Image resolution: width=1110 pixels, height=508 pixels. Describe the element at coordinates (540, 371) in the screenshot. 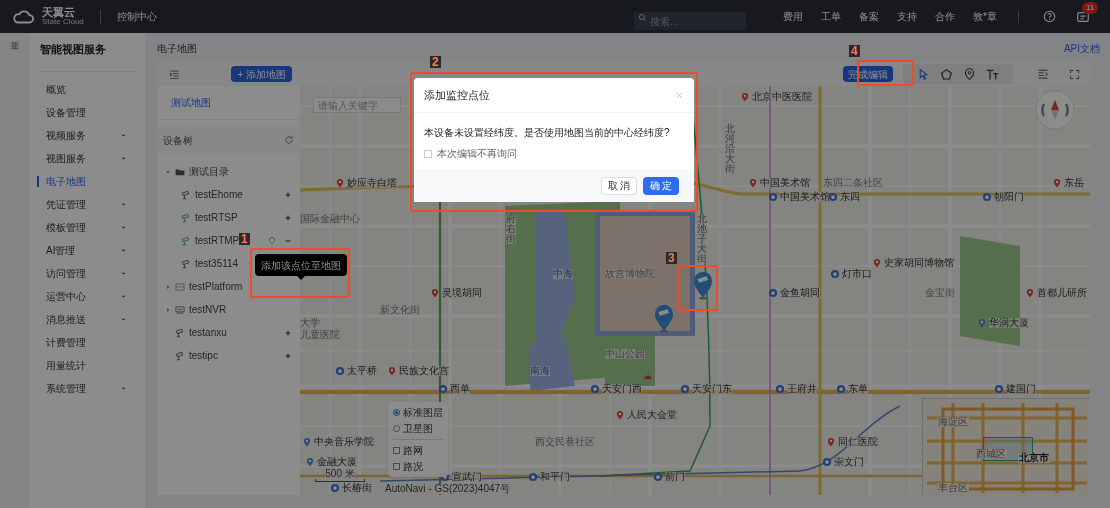

I see `map-label: 南海` at that location.